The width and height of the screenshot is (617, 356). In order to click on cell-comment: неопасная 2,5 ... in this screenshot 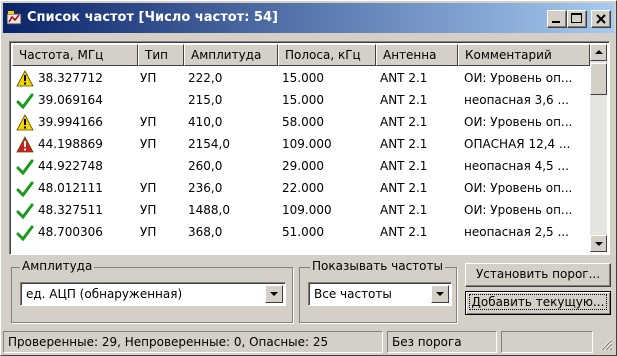, I will do `click(516, 232)`.